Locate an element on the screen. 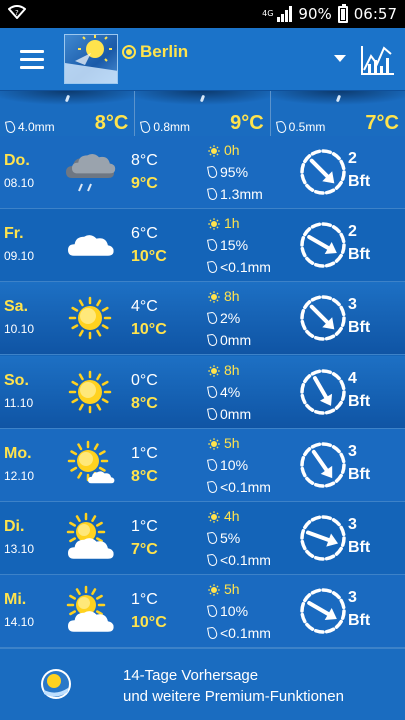 Image resolution: width=405 pixels, height=720 pixels. sunshine-hours: 0h is located at coordinates (232, 150).